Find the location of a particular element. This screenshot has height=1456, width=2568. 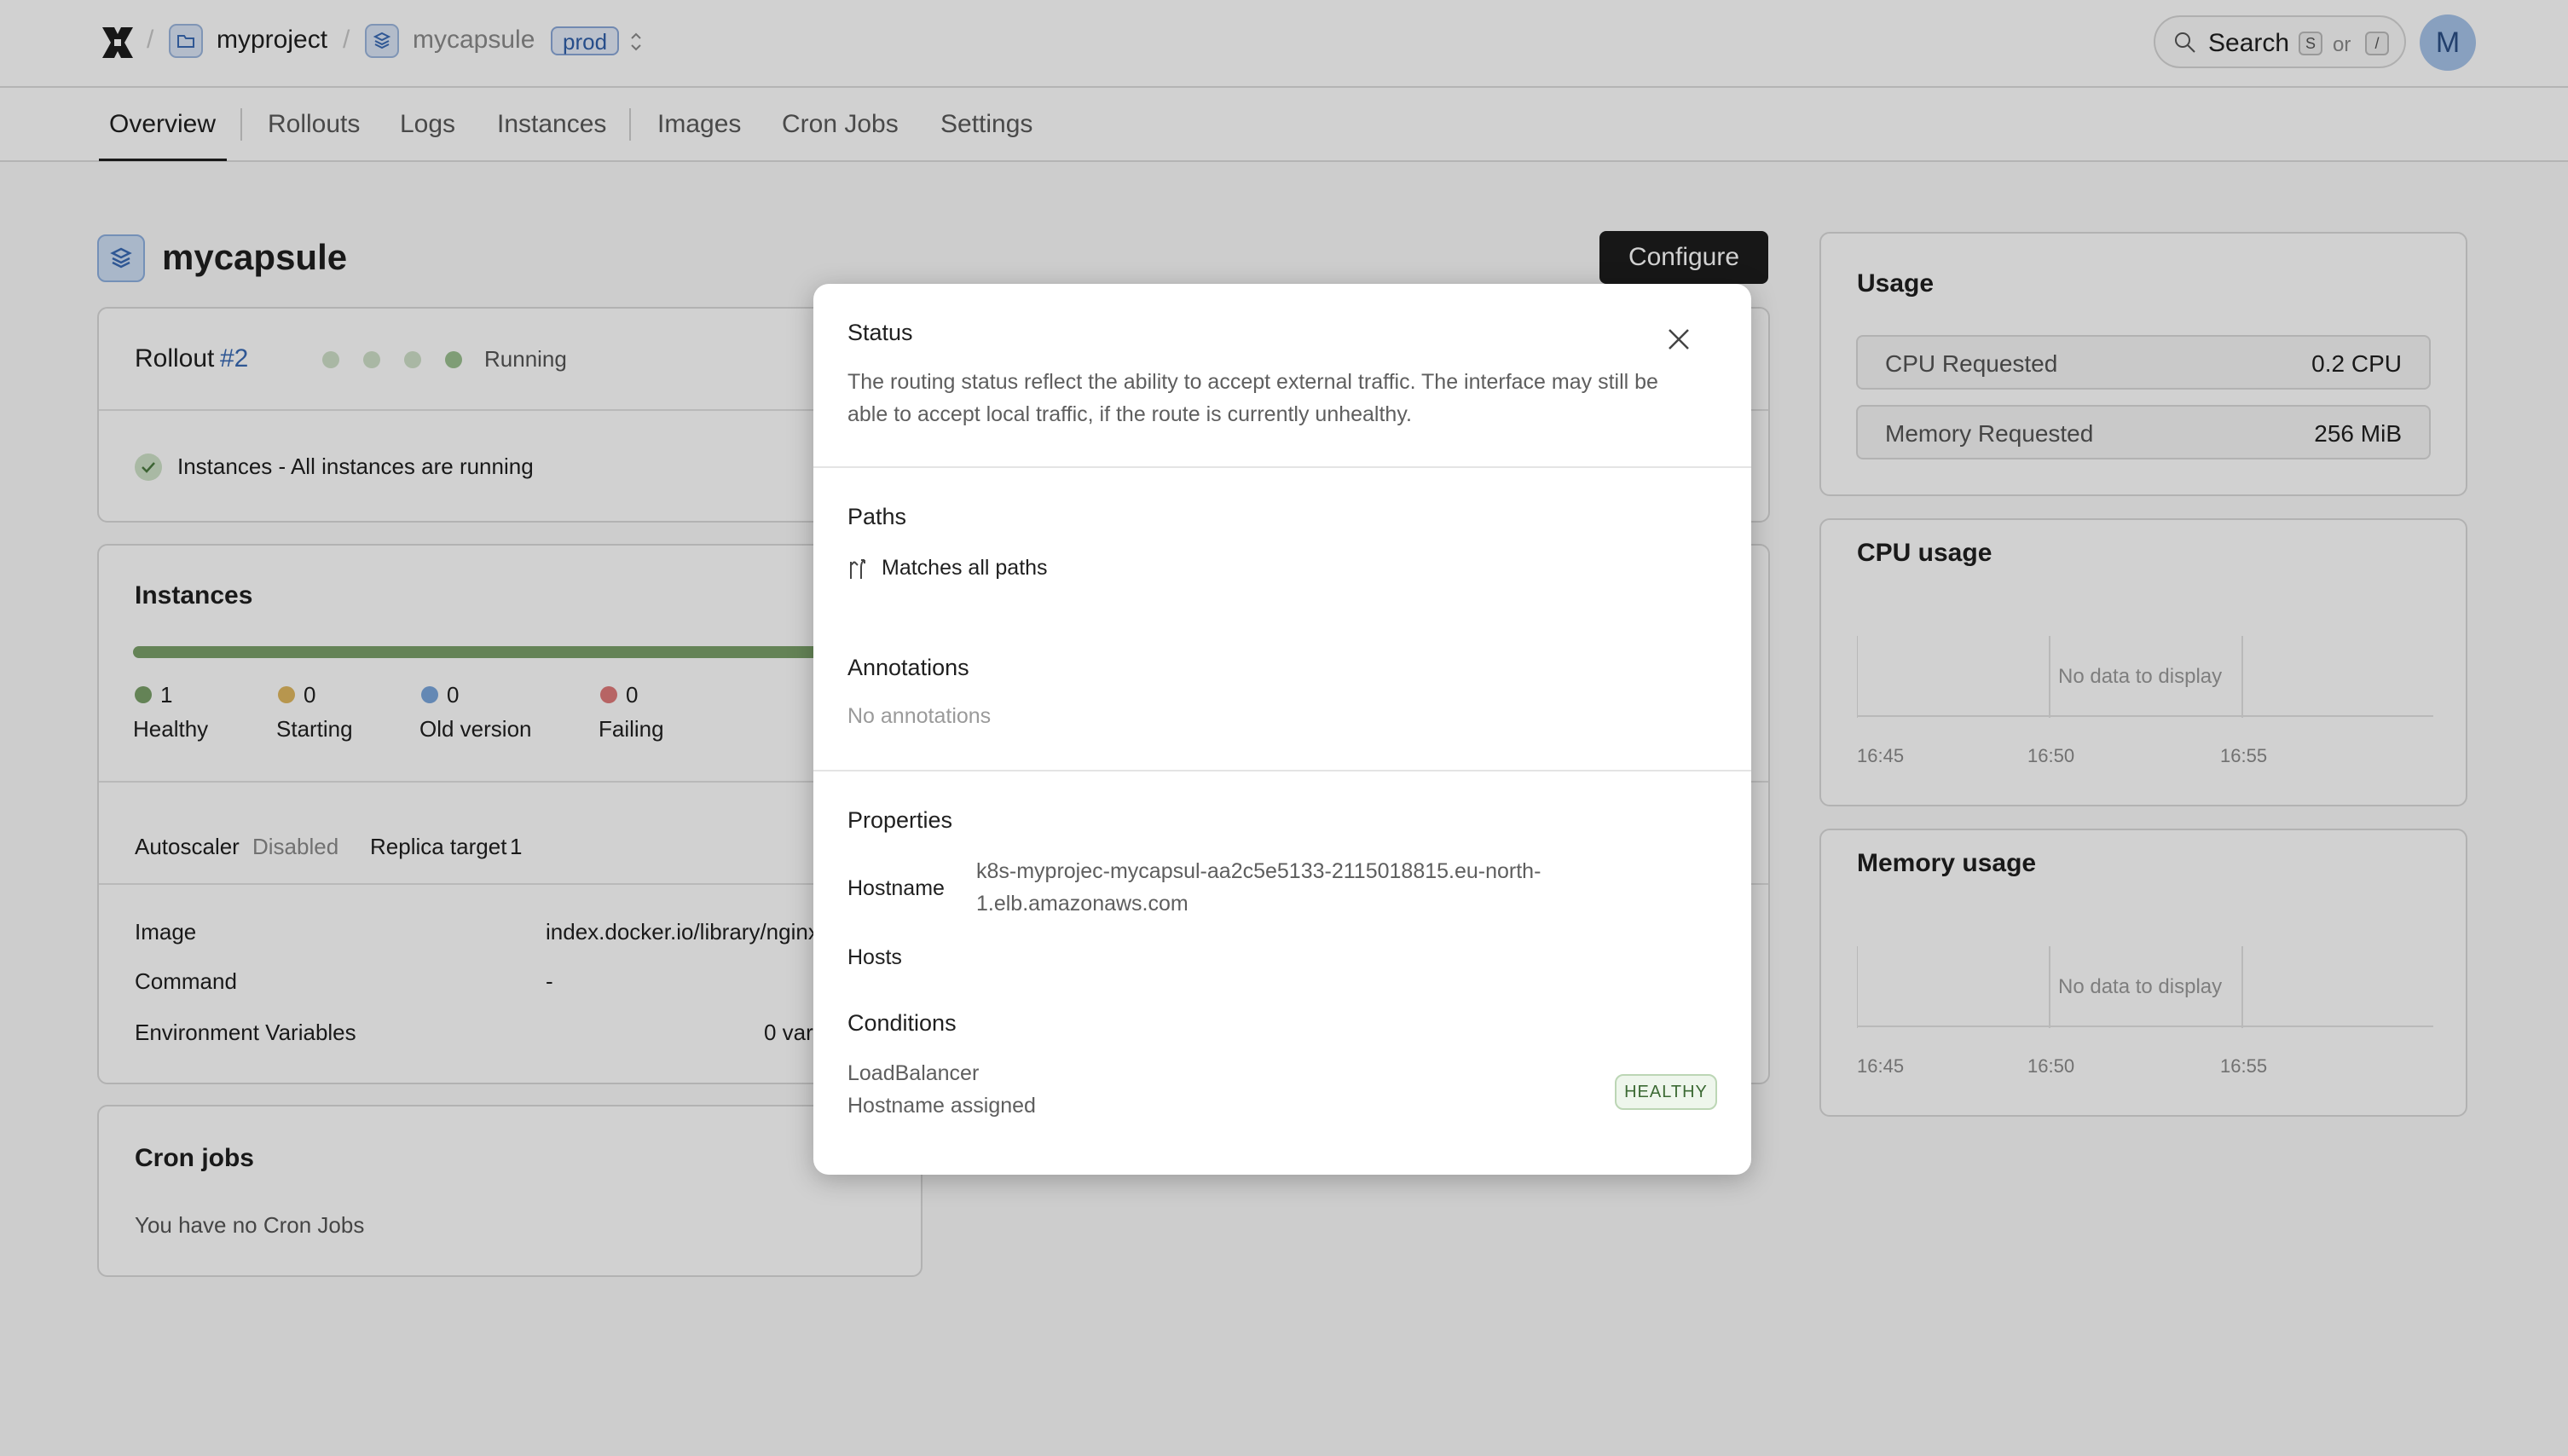

hosts-label: Hosts is located at coordinates (875, 957).